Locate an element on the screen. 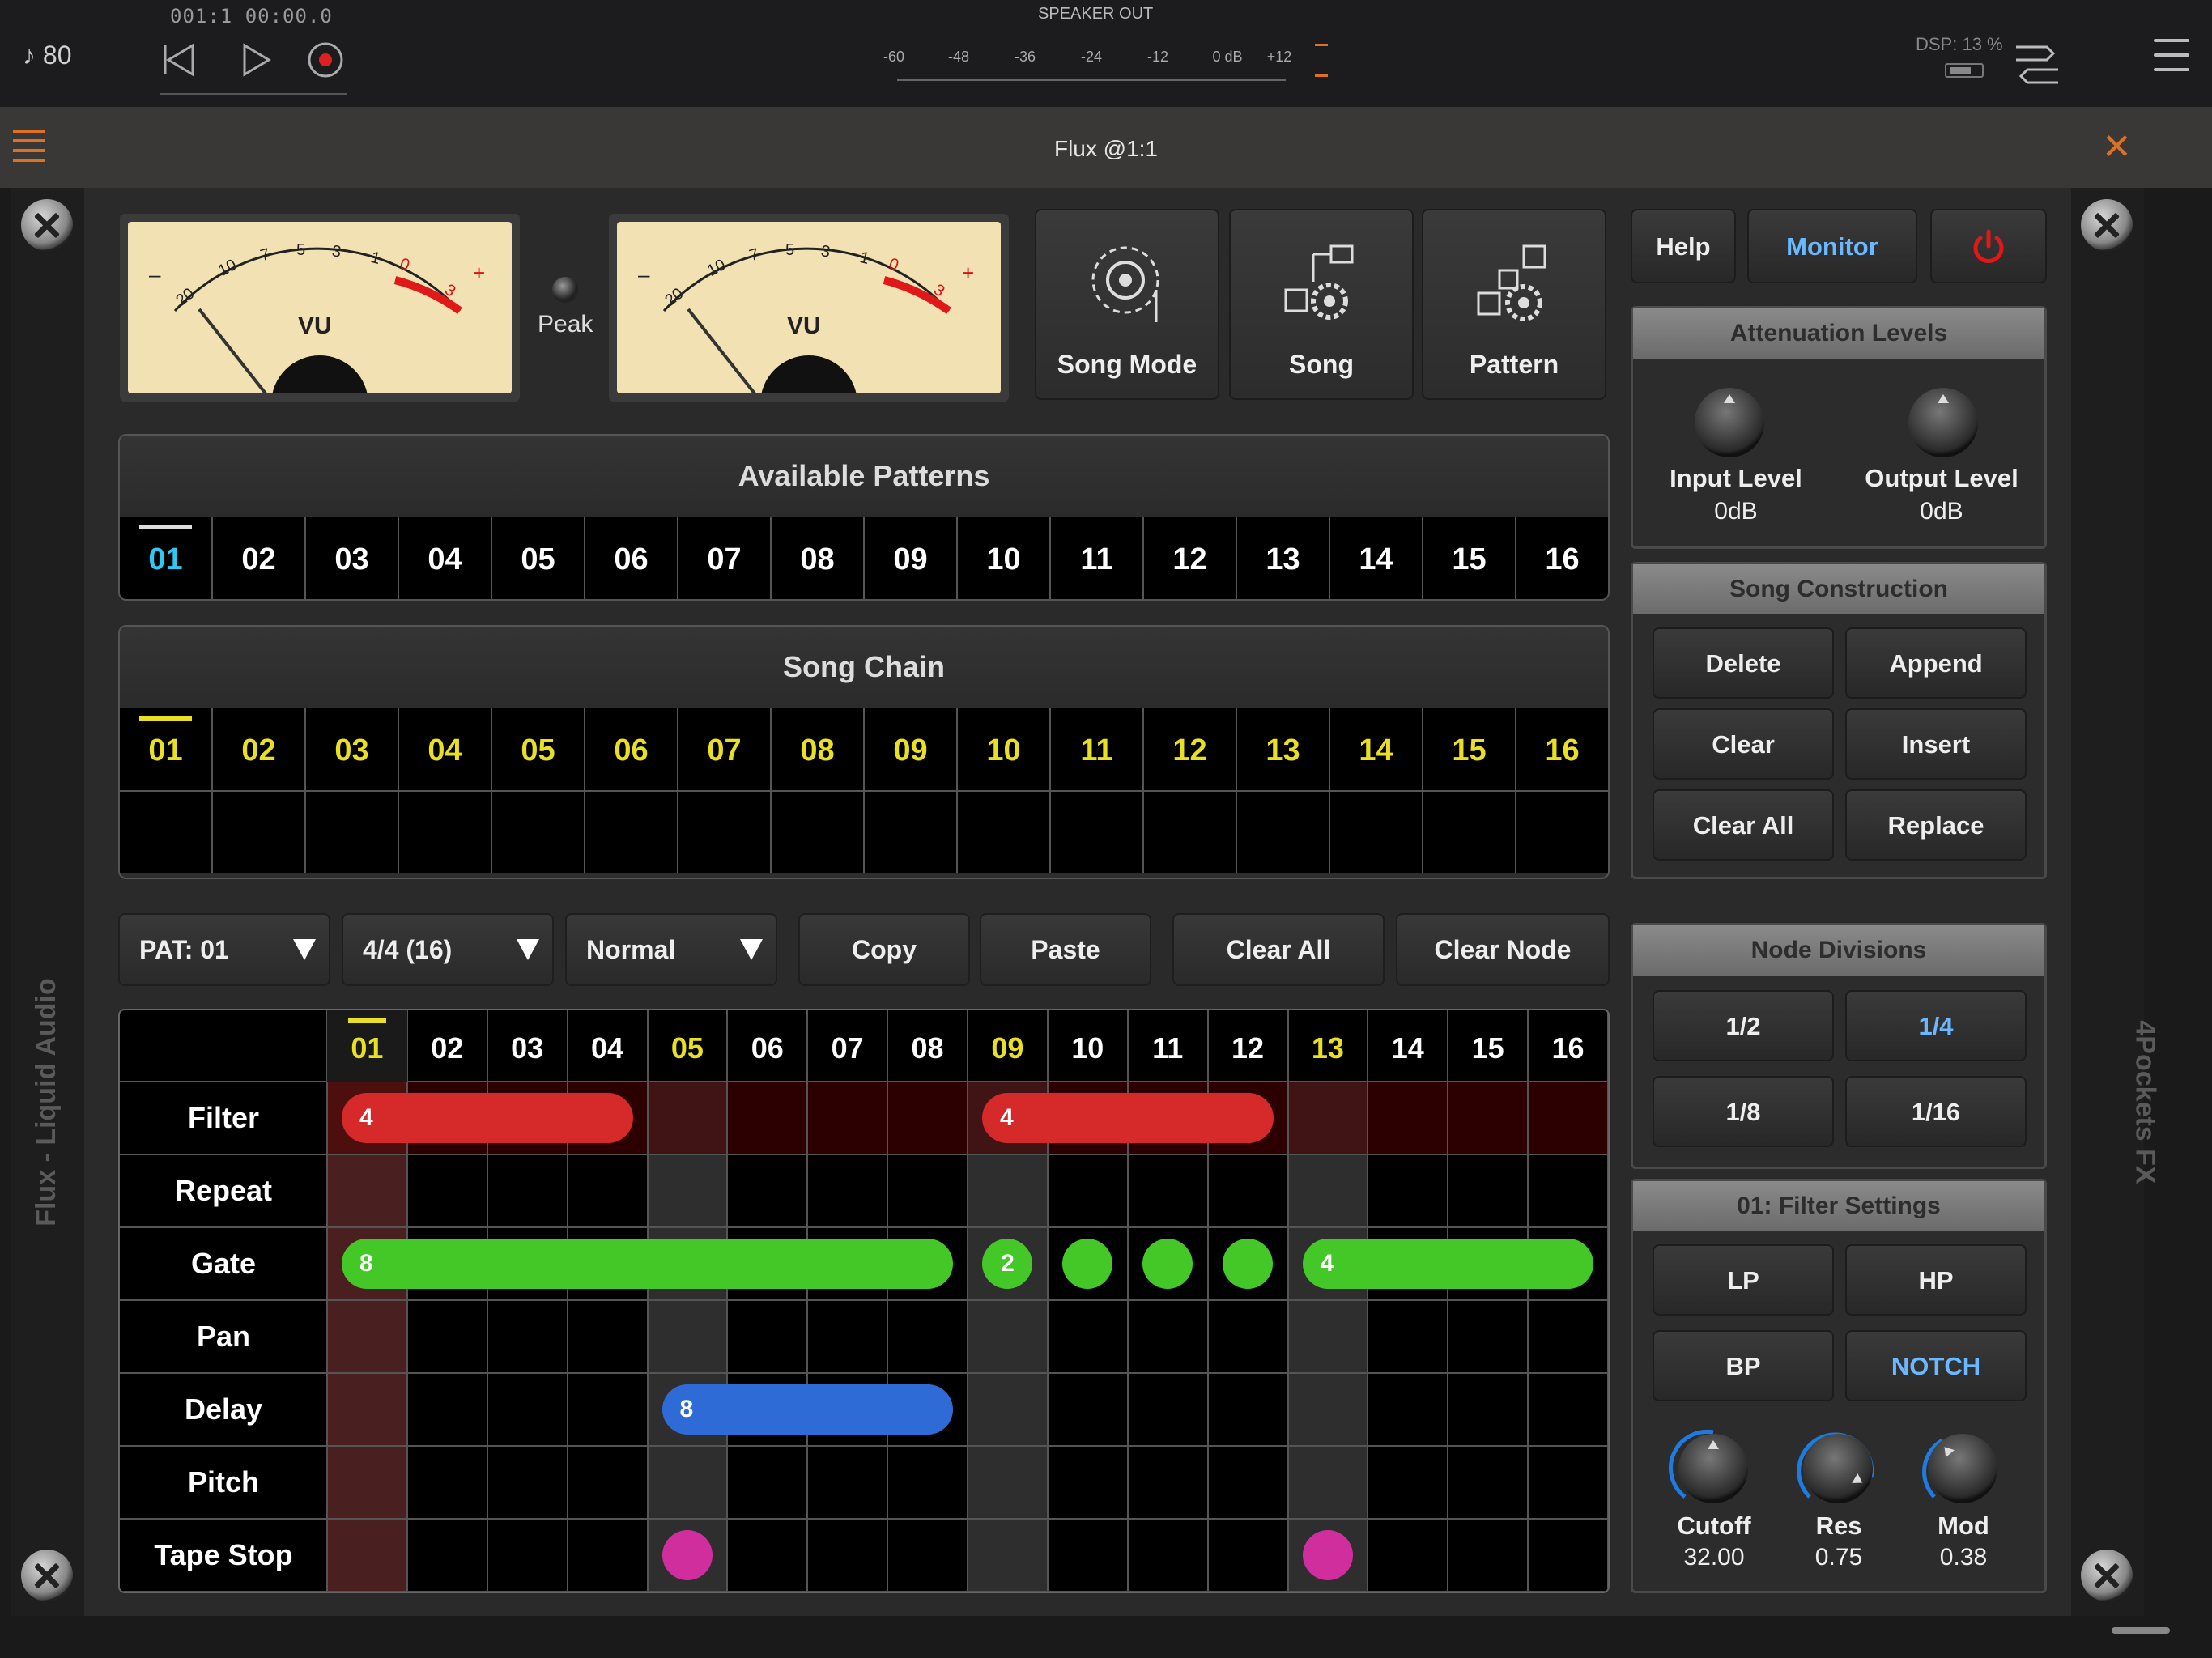 This screenshot has height=1658, width=2212. replace-button: Replace is located at coordinates (1936, 825).